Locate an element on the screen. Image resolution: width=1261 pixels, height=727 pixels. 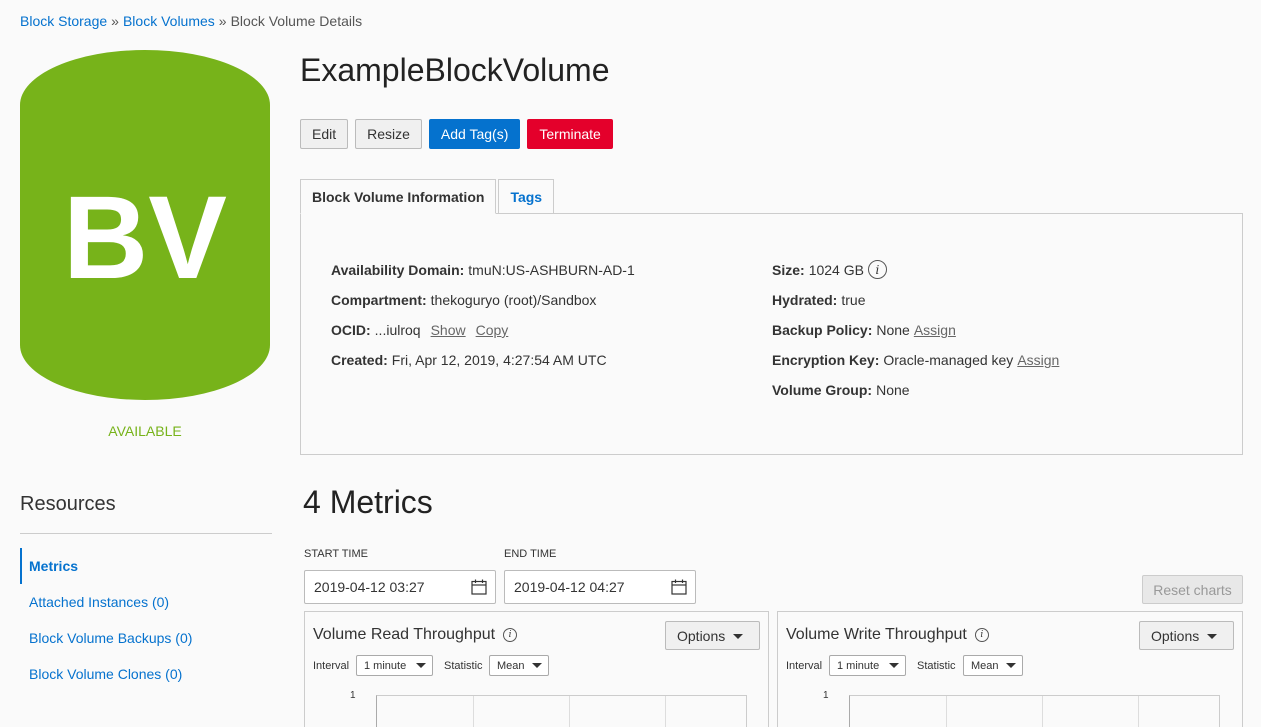
block-volume-icon-label: BV is located at coordinates (145, 238).